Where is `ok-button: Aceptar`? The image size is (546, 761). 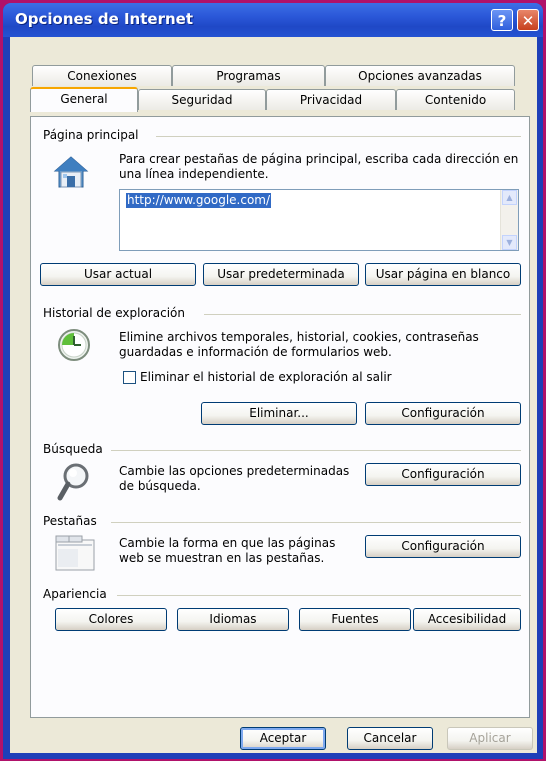 ok-button: Aceptar is located at coordinates (283, 738).